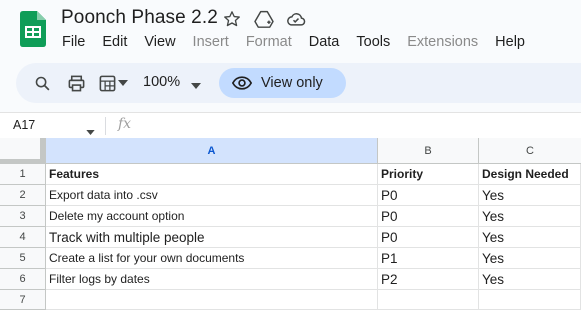  What do you see at coordinates (428, 174) in the screenshot?
I see `cell-b1: Priority` at bounding box center [428, 174].